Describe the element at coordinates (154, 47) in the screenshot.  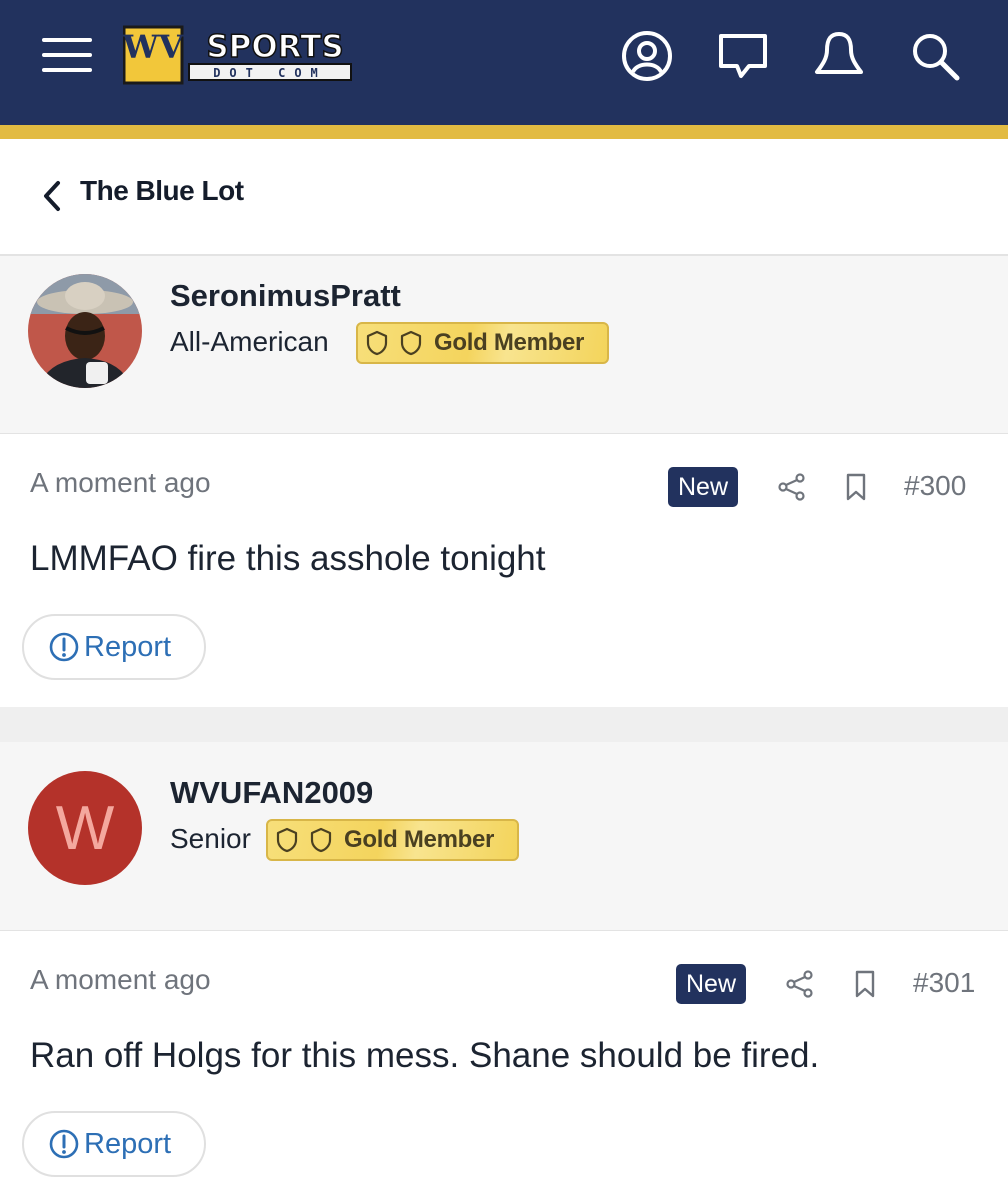
I see `logo-letters: WV` at that location.